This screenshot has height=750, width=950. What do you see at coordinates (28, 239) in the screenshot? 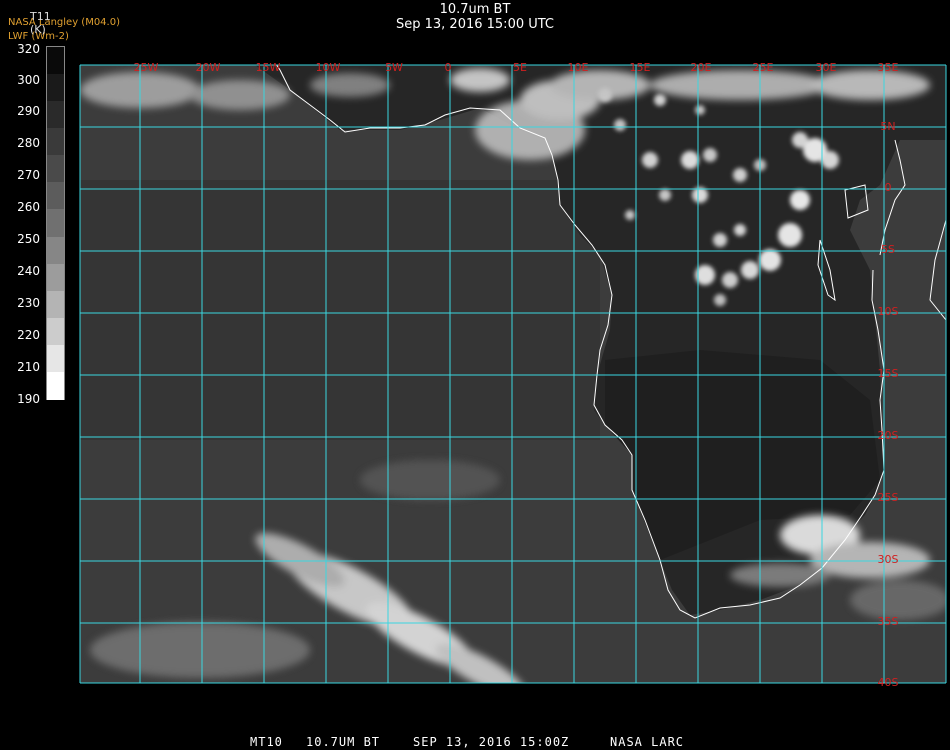
I see `colorbar-tick-label: 250` at bounding box center [28, 239].